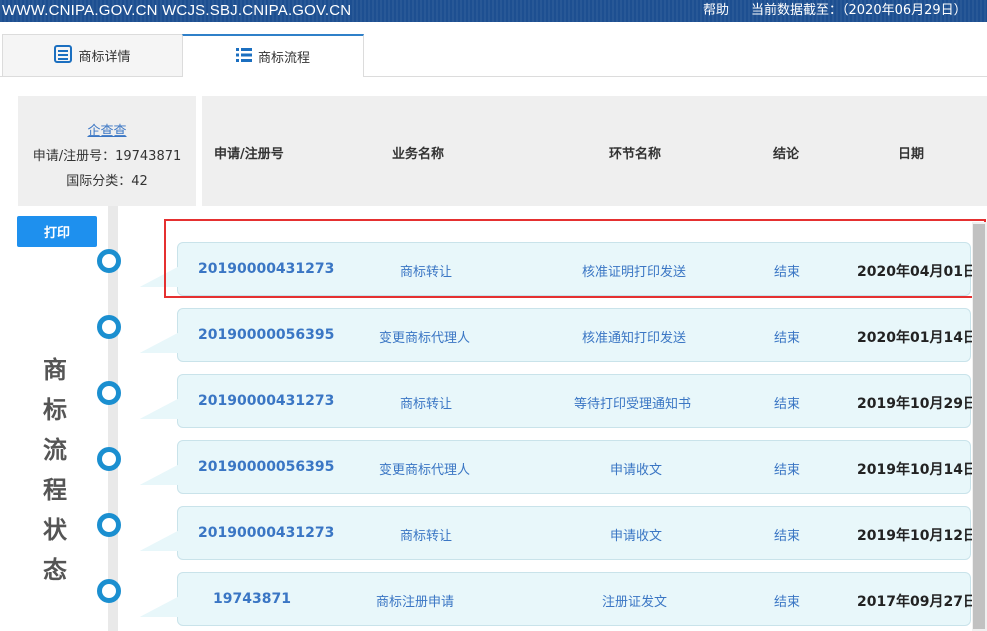  I want to click on process-row: 19743871 商标注册申请 注册证发文 结束 2017年09月27日, so click(558, 599).